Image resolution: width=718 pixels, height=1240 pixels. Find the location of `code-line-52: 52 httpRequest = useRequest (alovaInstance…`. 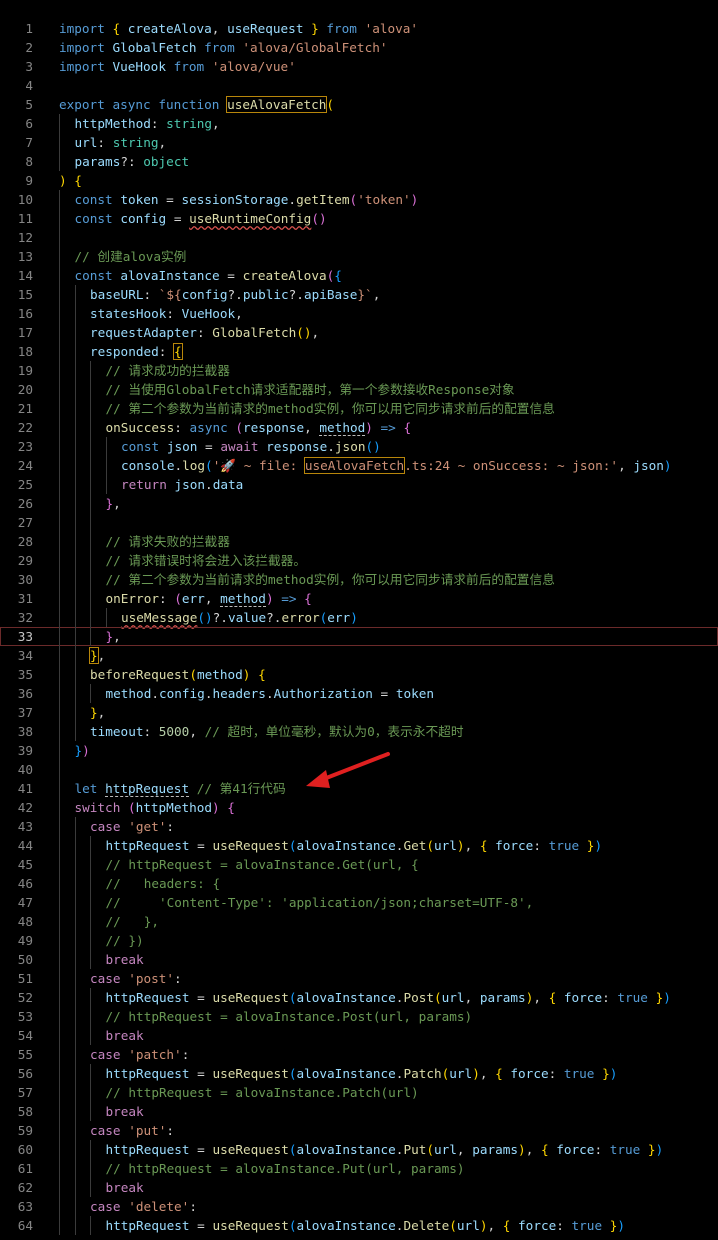

code-line-52: 52 httpRequest = useRequest (alovaInstance… is located at coordinates (359, 997).